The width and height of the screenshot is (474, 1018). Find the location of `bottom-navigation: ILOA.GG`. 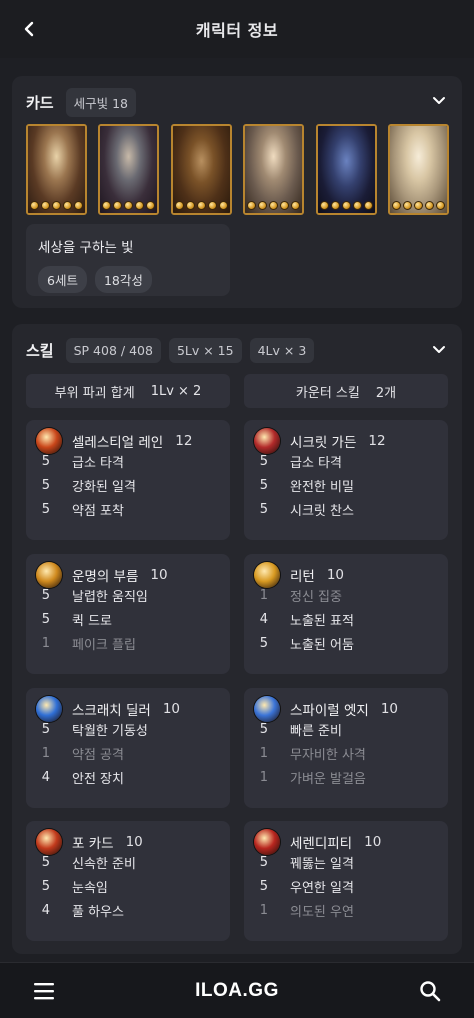

bottom-navigation: ILOA.GG is located at coordinates (237, 990).